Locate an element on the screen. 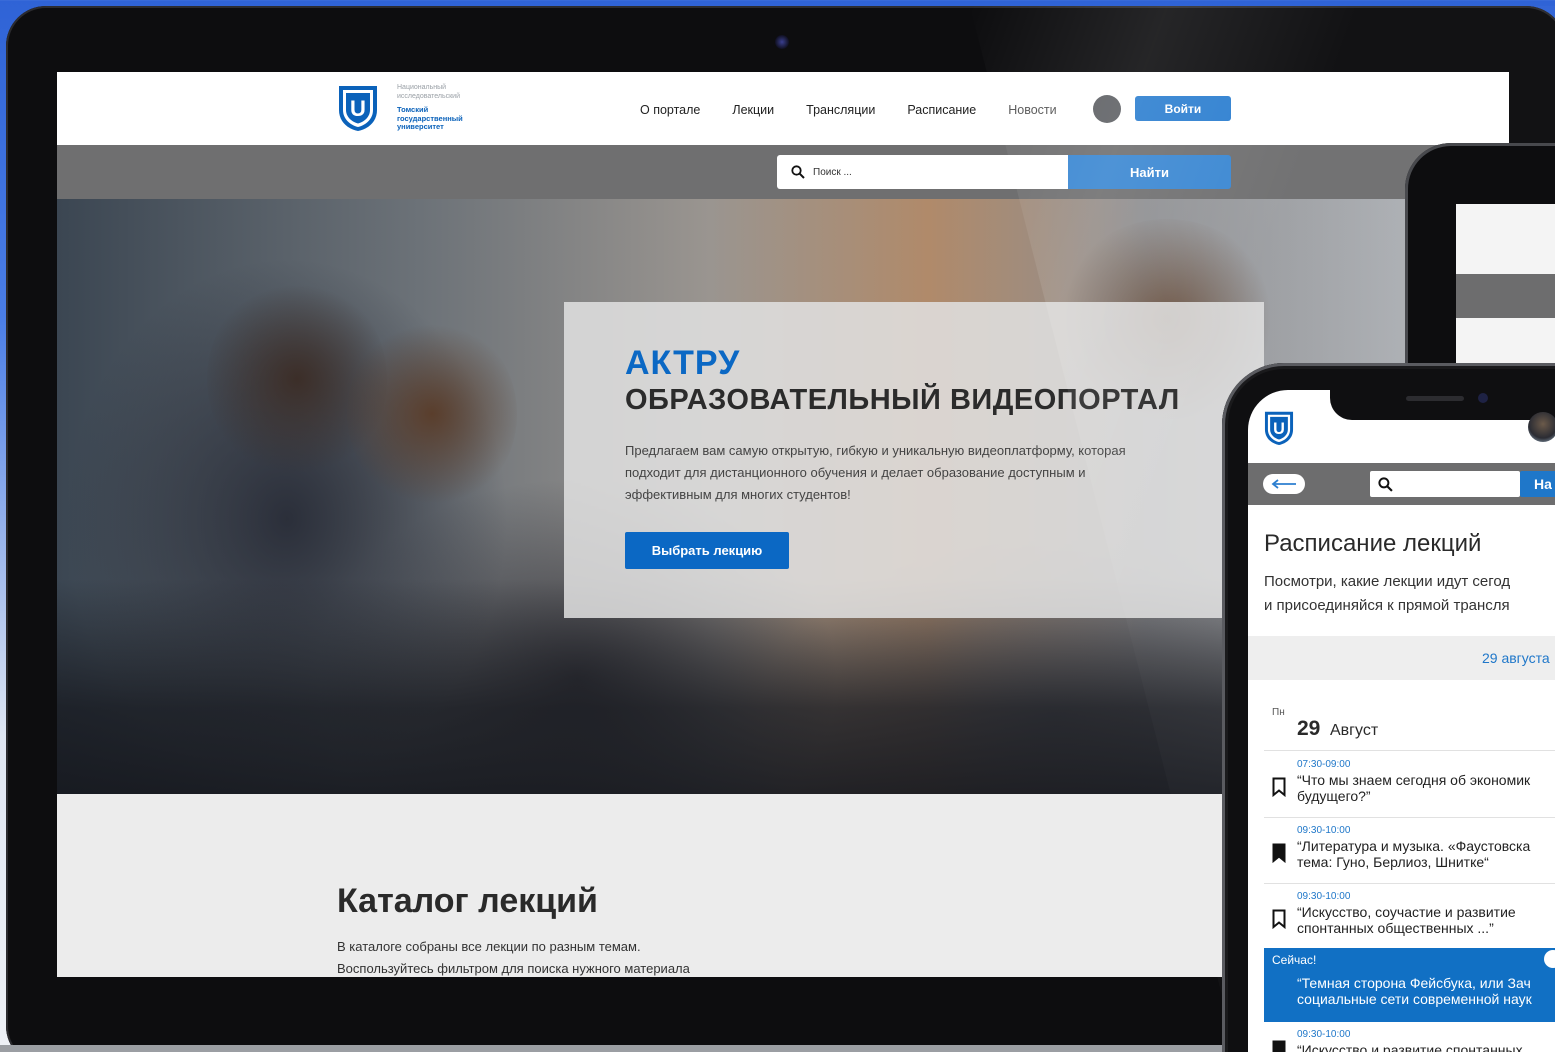 This screenshot has width=1555, height=1052. choose-lecture-button: Выбрать лекцию is located at coordinates (707, 550).